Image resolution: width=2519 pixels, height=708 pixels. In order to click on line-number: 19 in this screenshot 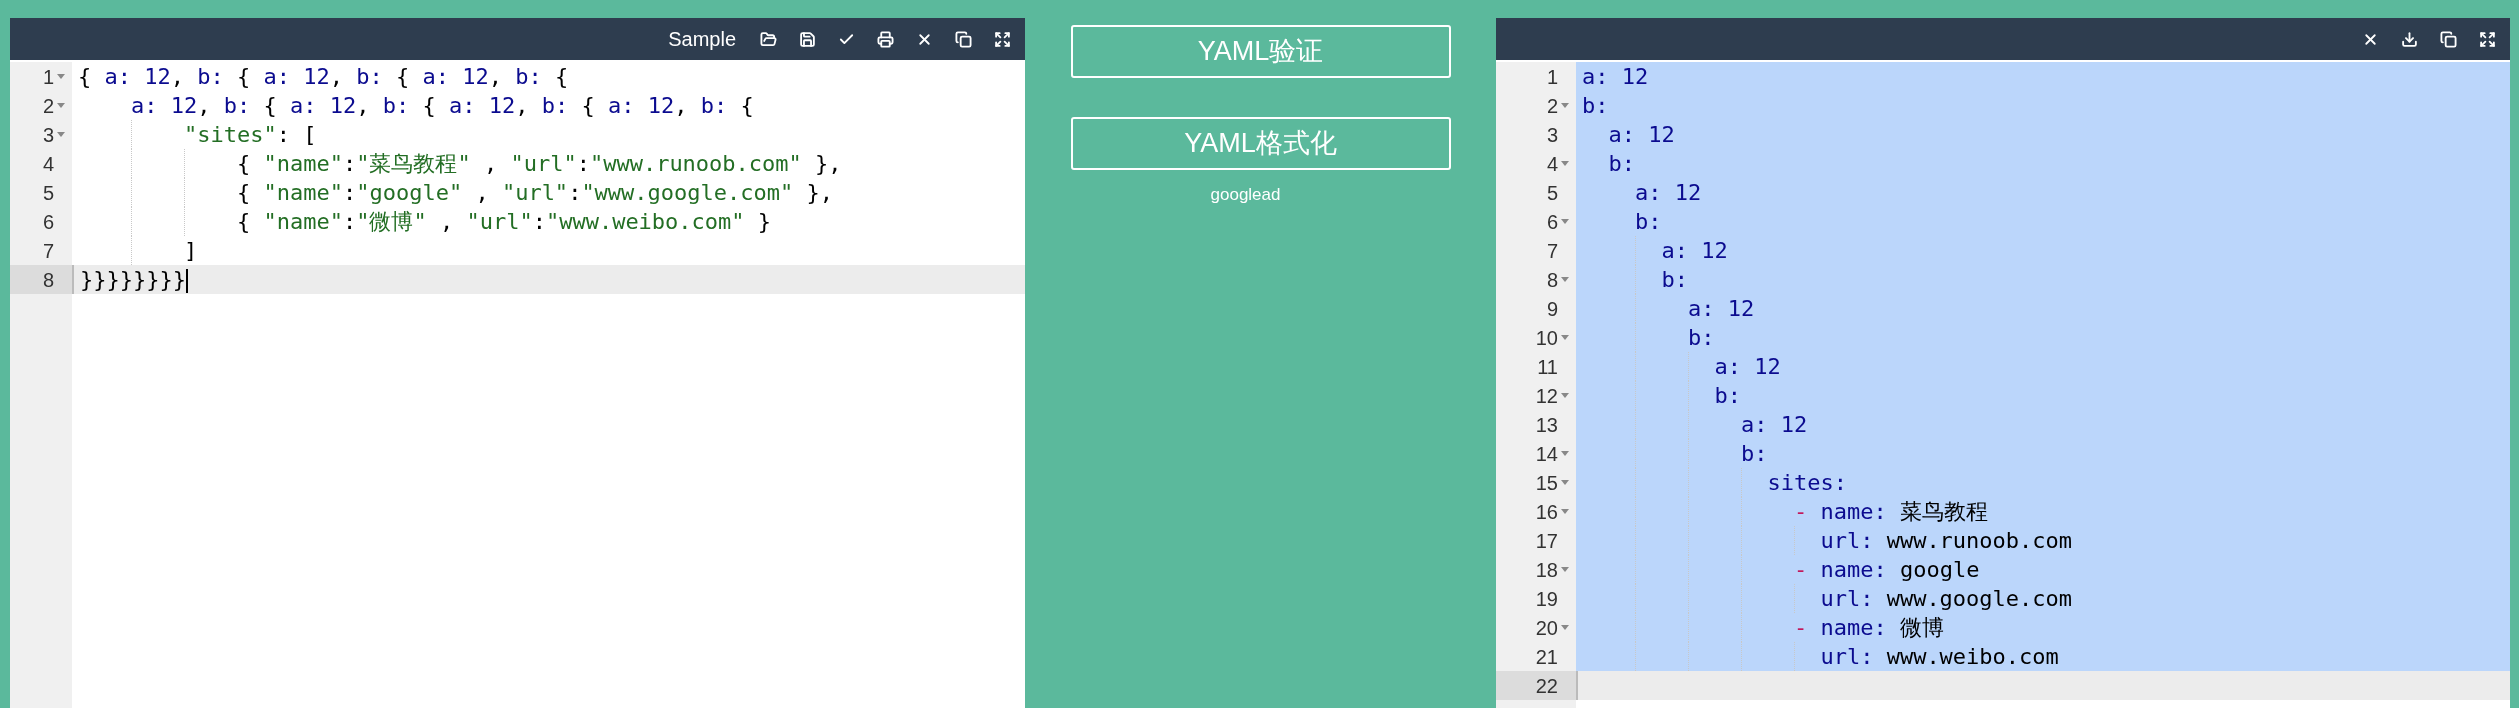, I will do `click(1546, 599)`.